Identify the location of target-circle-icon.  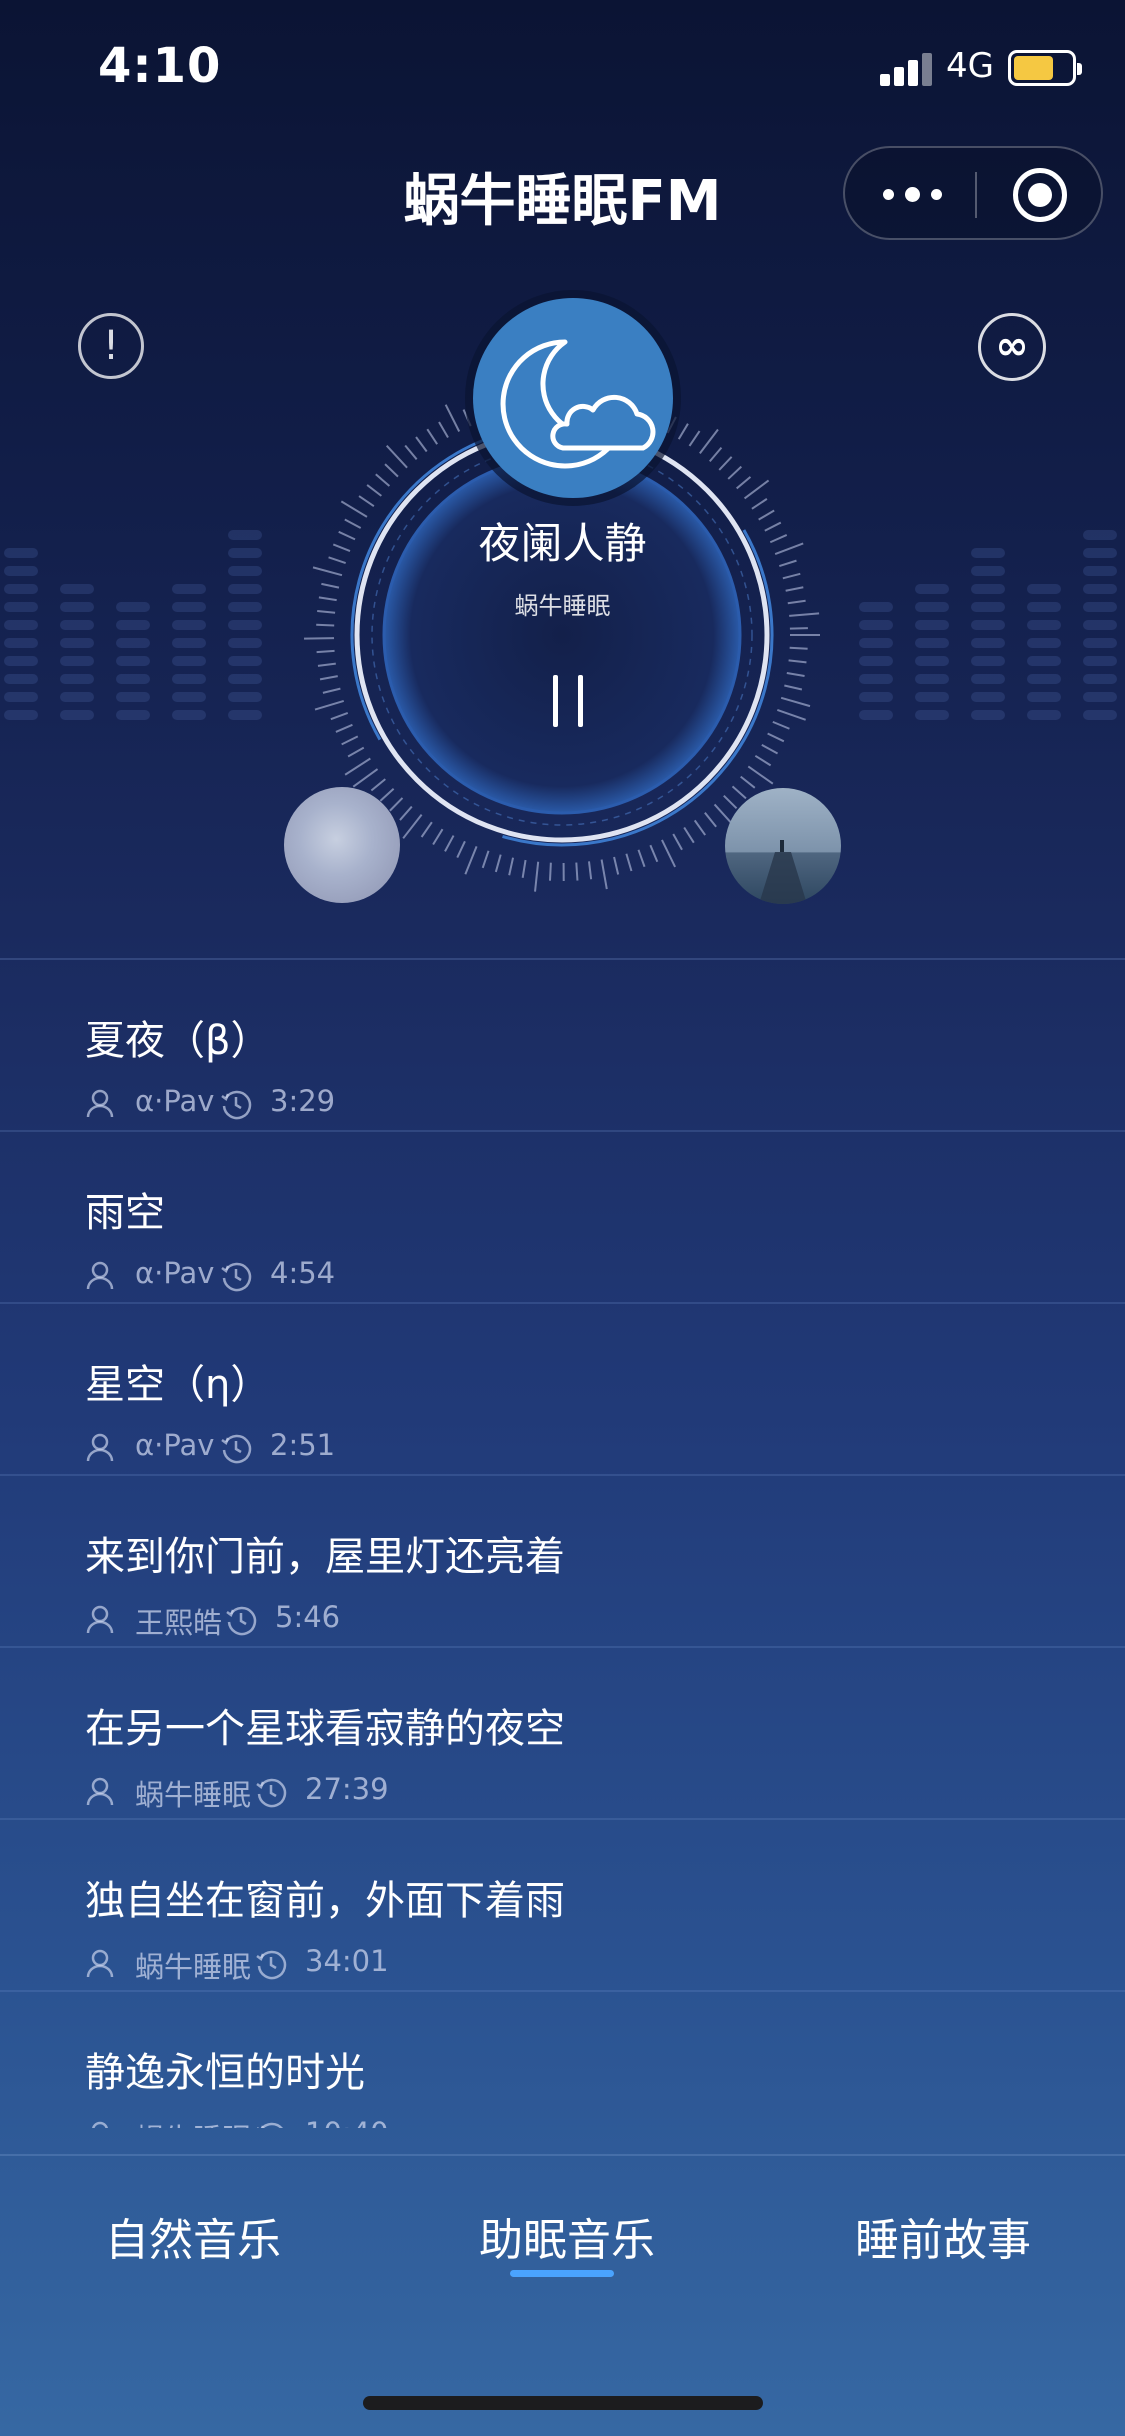
(1040, 195).